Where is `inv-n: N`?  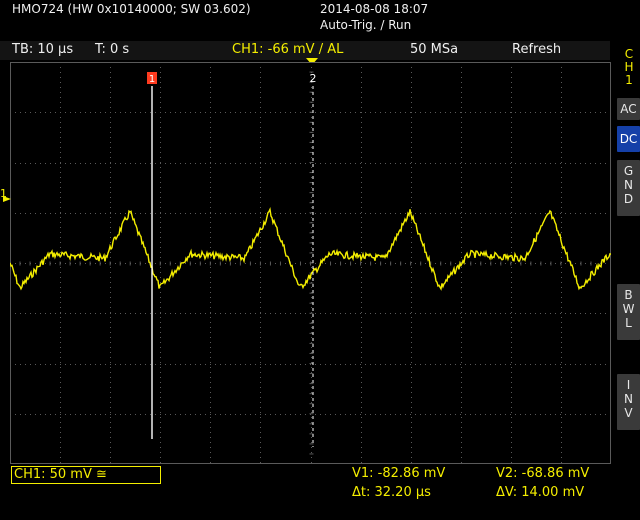
inv-n: N is located at coordinates (628, 399).